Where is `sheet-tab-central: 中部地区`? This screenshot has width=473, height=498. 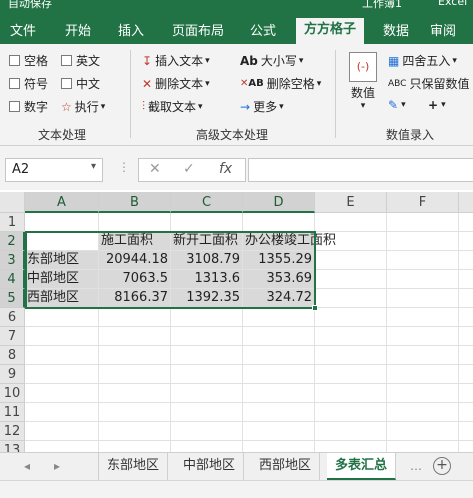
sheet-tab-central: 中部地区 is located at coordinates (210, 466).